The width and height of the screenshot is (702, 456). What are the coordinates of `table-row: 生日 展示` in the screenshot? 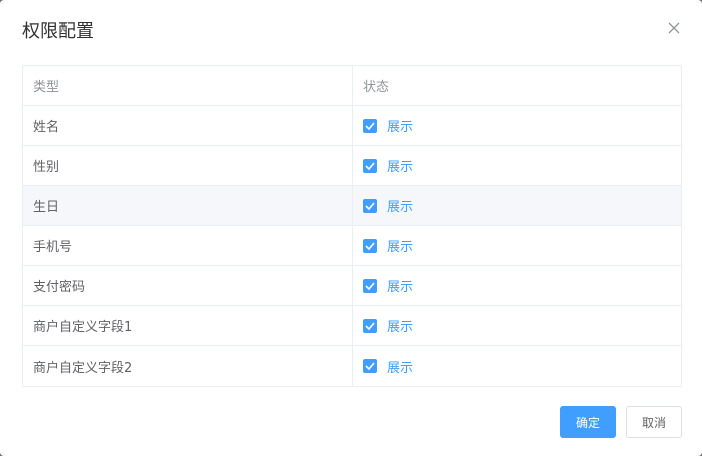 It's located at (352, 206).